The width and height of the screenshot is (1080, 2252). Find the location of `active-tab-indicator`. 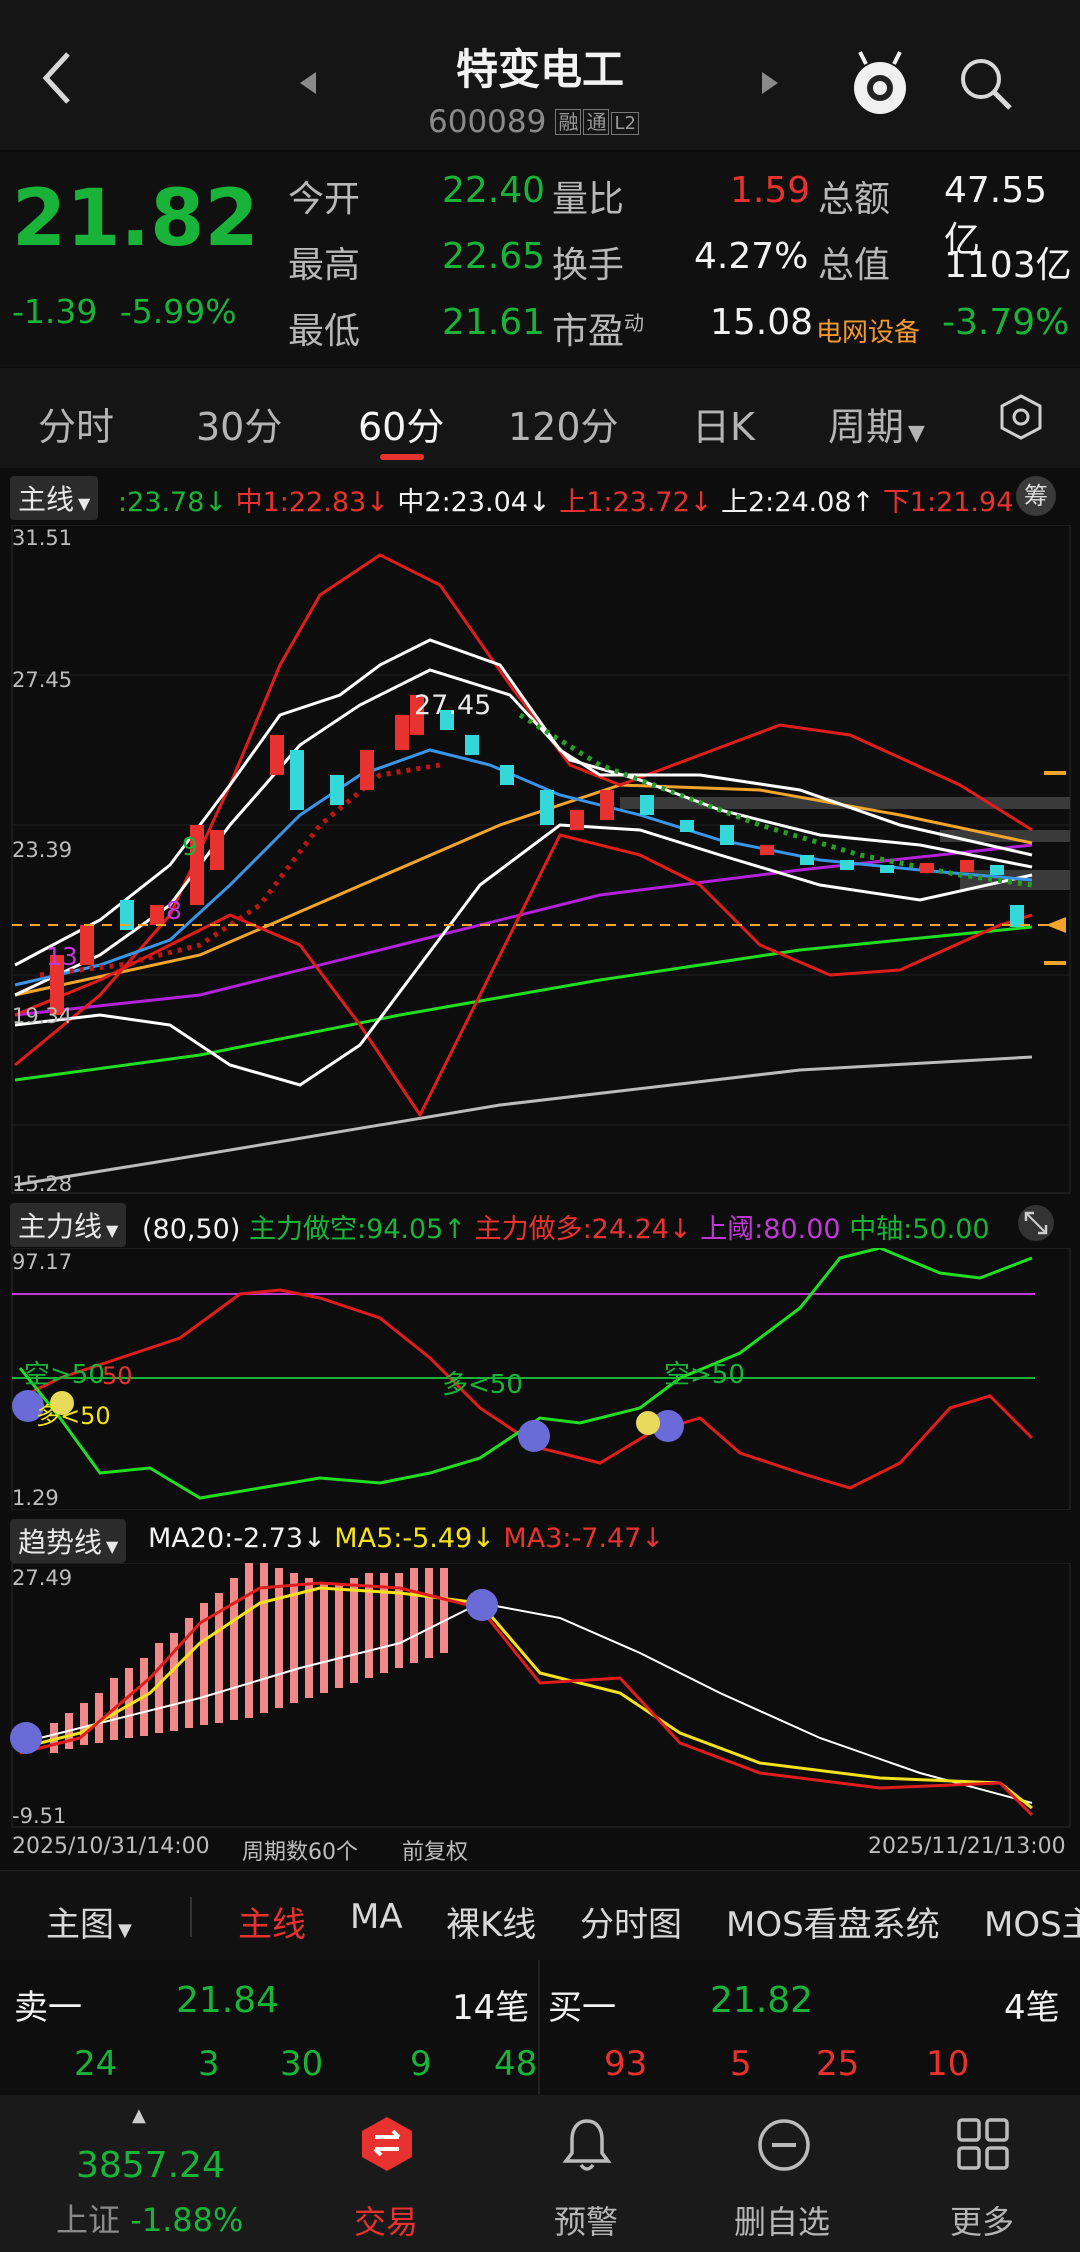

active-tab-indicator is located at coordinates (402, 457).